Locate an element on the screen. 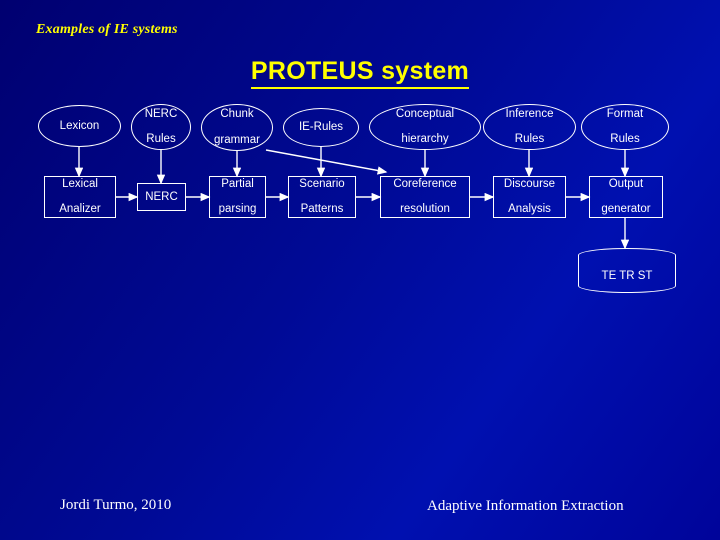  diagram-node-nerc: NERC is located at coordinates (161, 197).